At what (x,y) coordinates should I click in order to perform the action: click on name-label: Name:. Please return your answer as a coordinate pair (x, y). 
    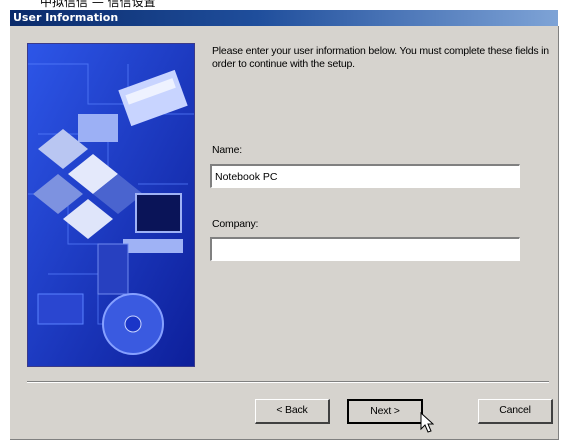
    Looking at the image, I should click on (227, 150).